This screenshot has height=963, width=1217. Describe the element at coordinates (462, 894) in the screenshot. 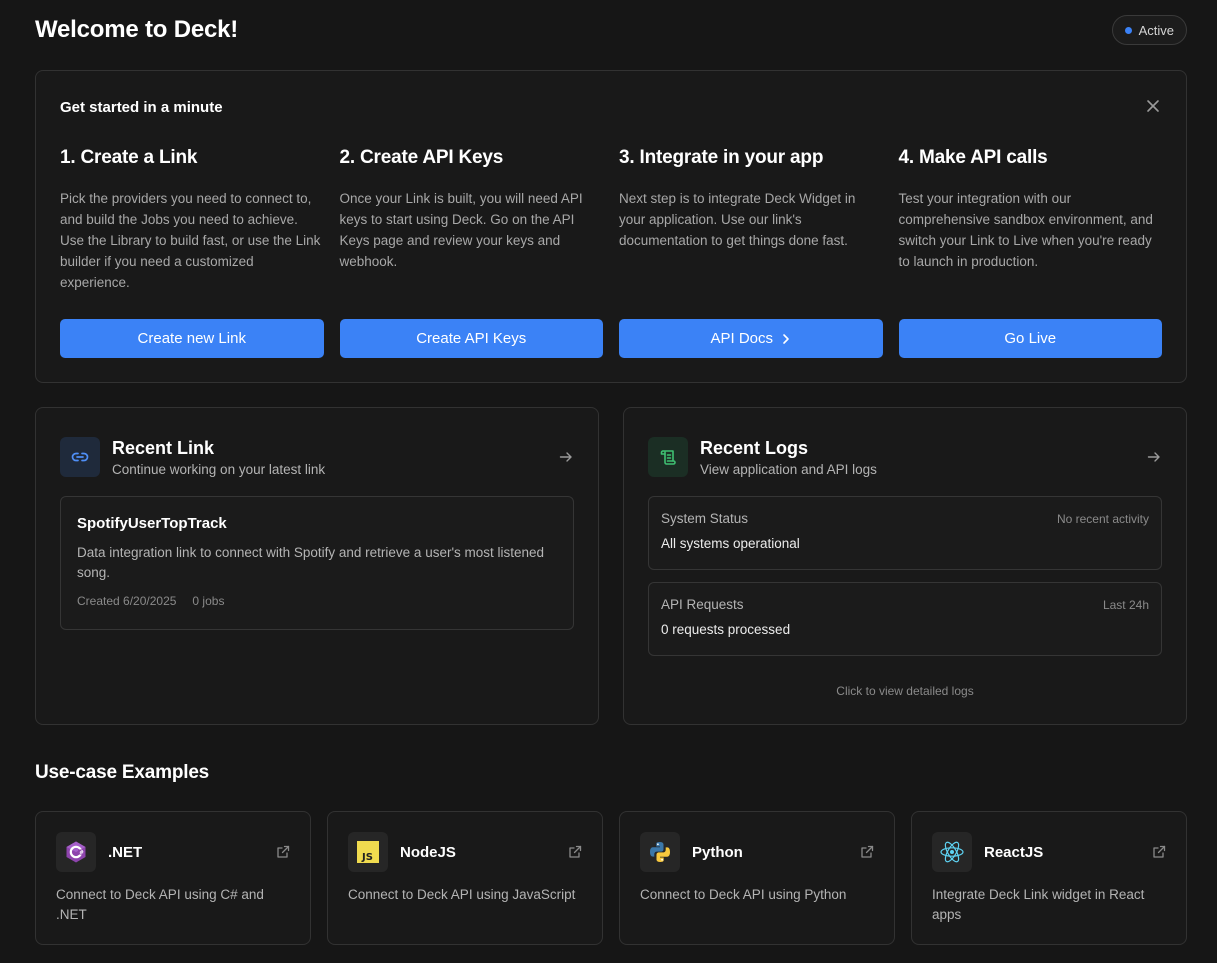

I see `example-description: Connect to Deck API using JavaScript` at that location.